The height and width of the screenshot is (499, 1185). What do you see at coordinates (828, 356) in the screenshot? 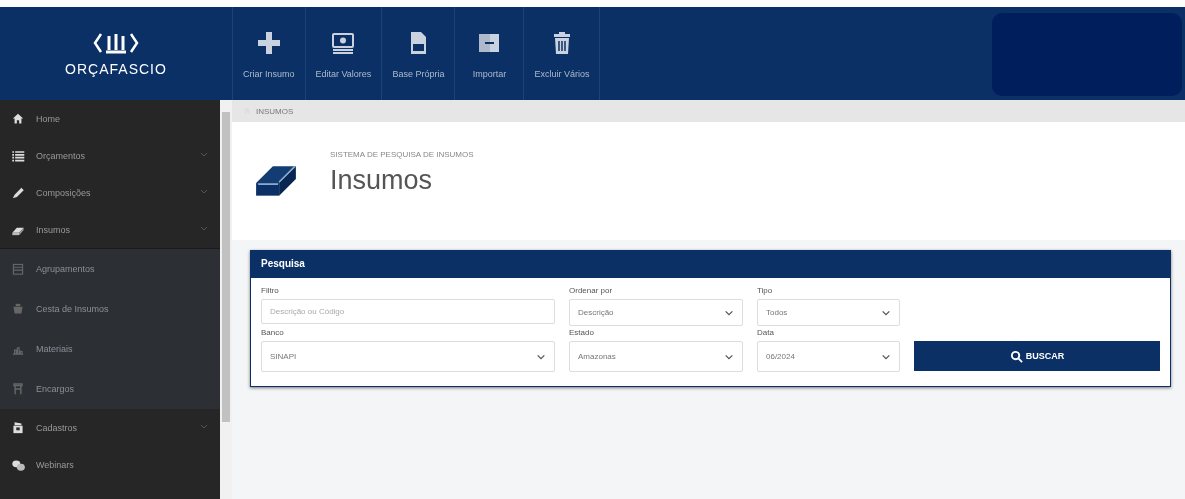
I see `select-field: 06/2024` at bounding box center [828, 356].